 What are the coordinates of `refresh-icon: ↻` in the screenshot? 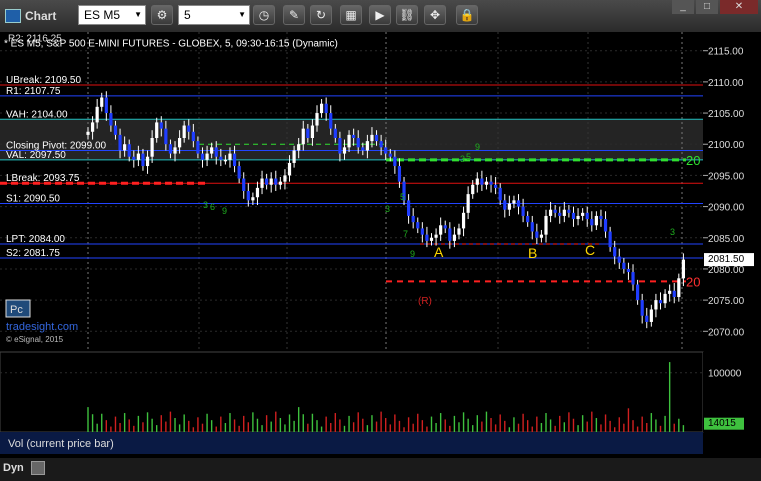 It's located at (321, 15).